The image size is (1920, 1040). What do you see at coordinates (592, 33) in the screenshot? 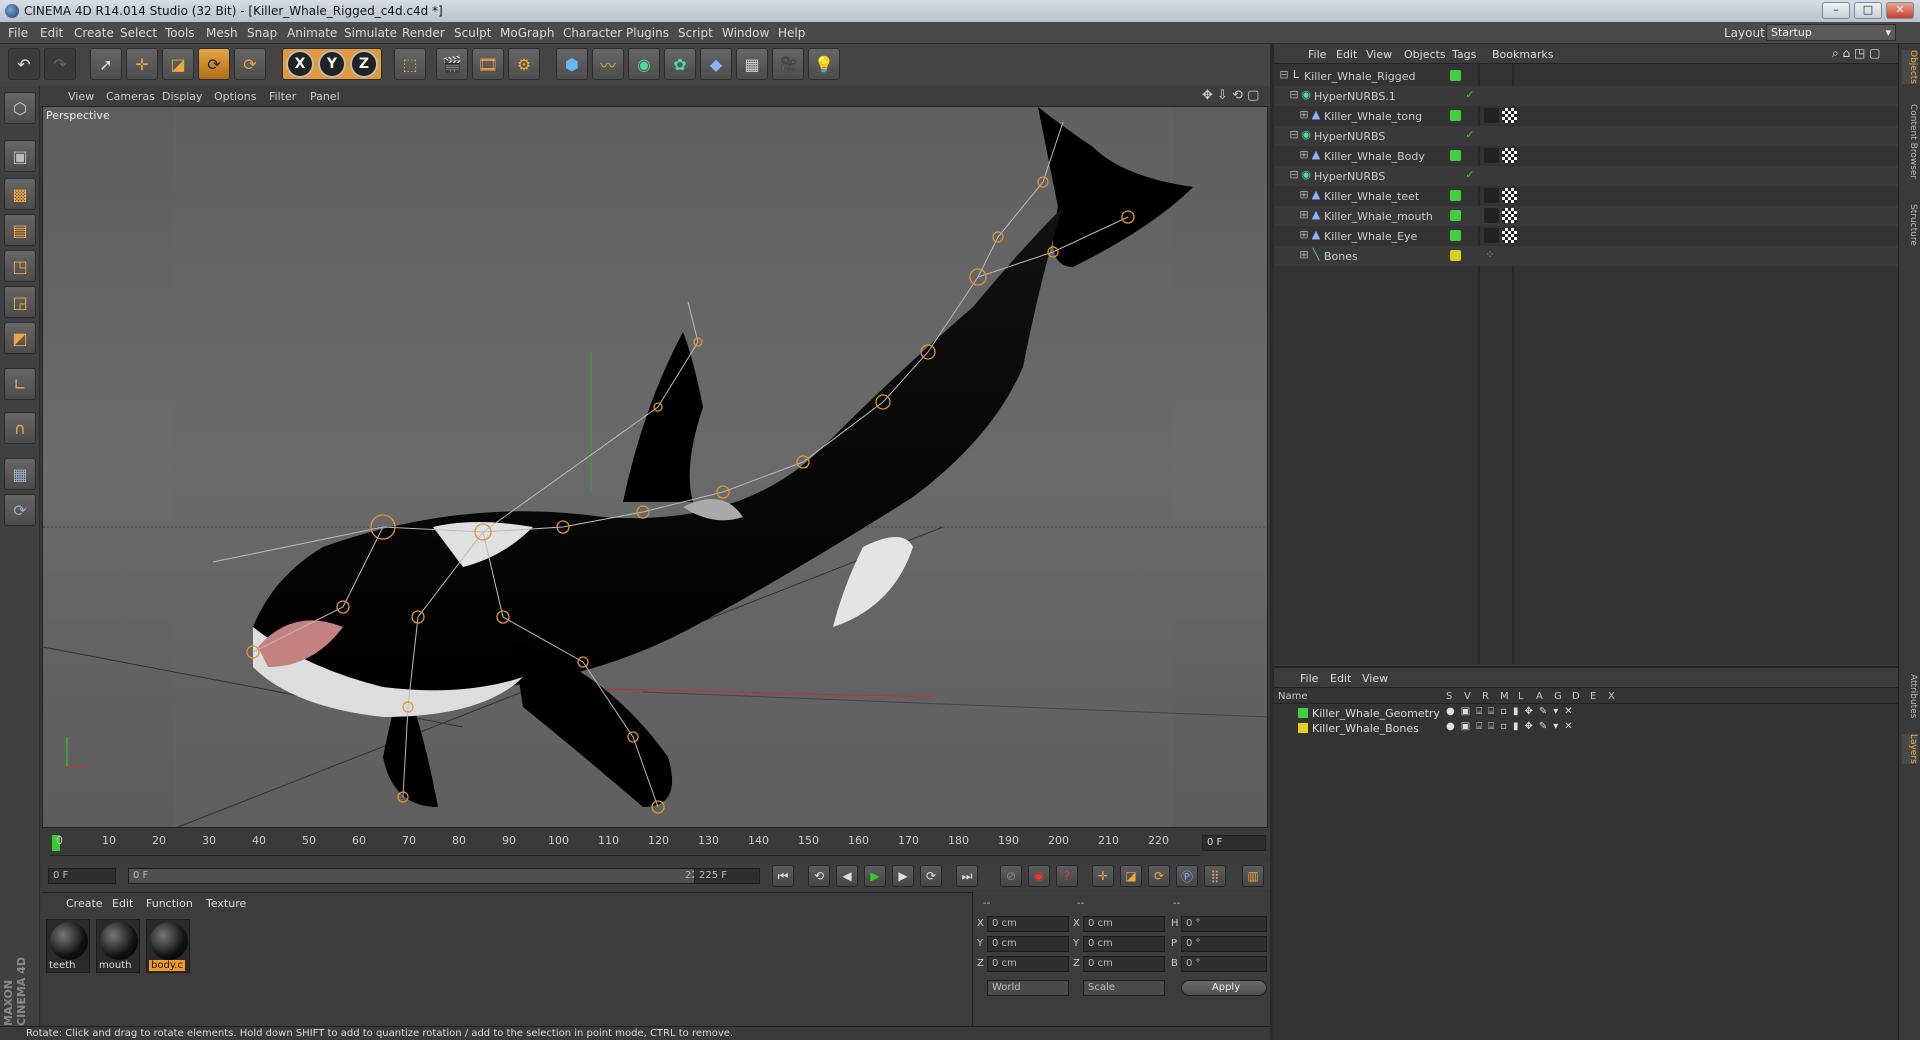
I see `menu-character: Character` at bounding box center [592, 33].